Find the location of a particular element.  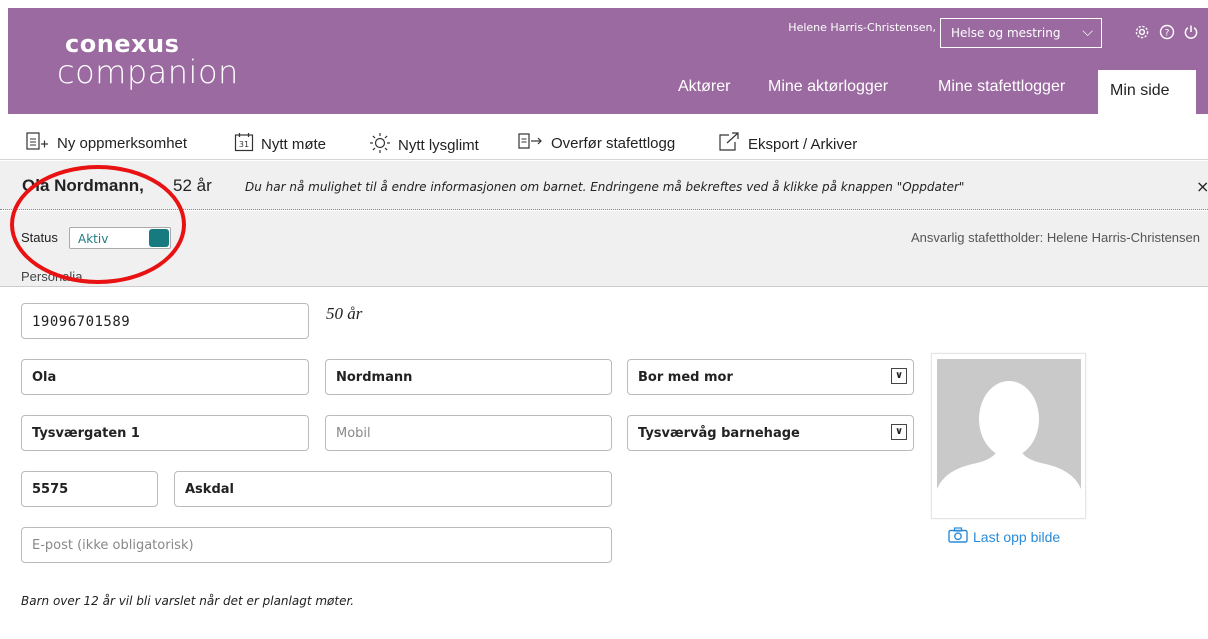

new-meeting-button: 31 Nytt møte is located at coordinates (280, 144).